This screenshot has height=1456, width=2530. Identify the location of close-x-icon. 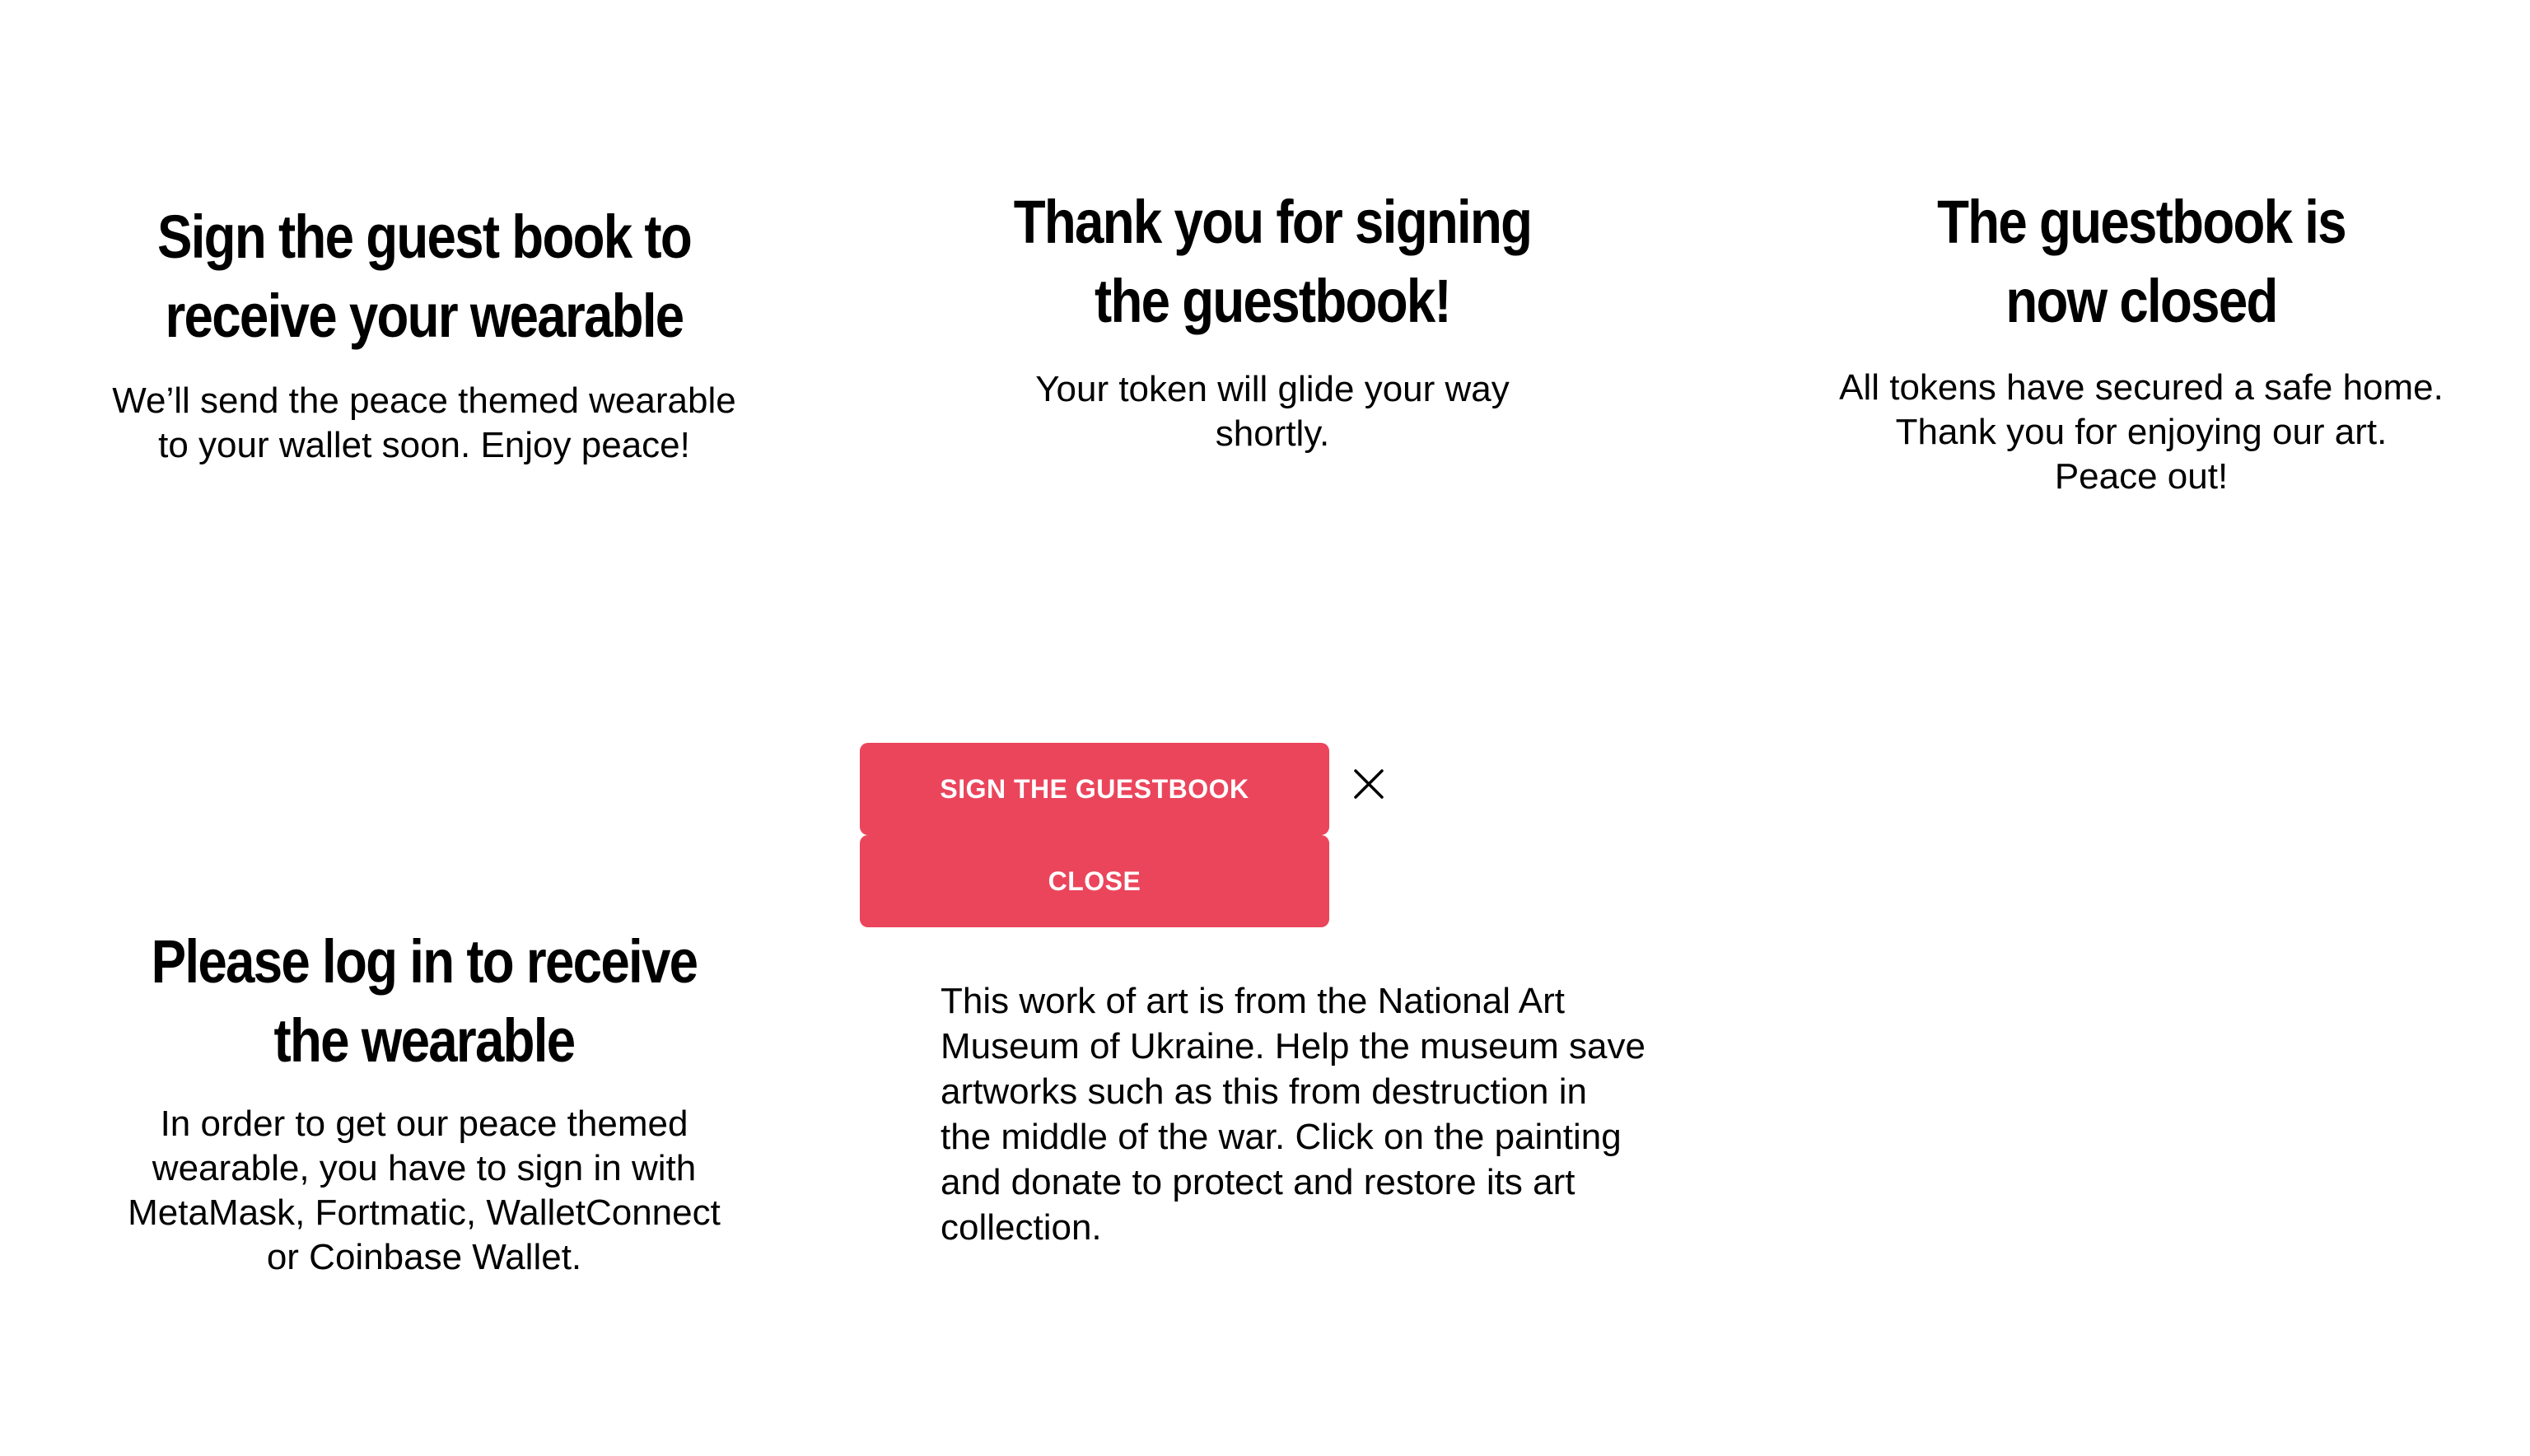
(1369, 784).